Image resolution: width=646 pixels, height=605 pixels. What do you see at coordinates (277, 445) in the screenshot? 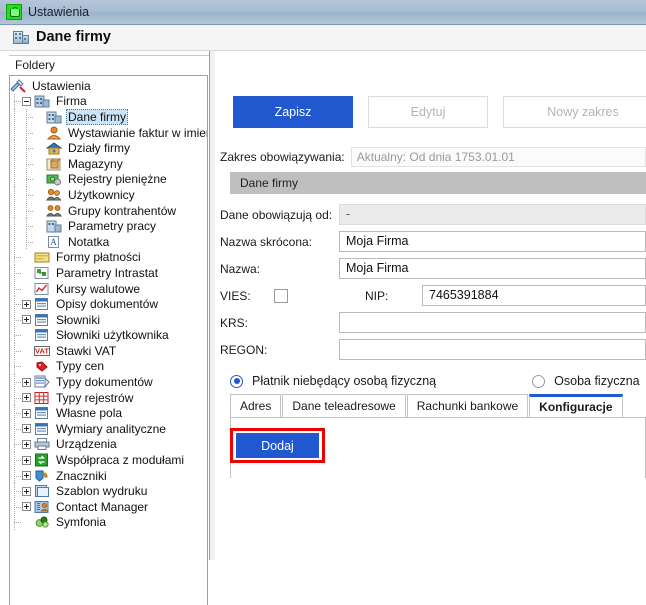
I see `add-button: Dodaj` at bounding box center [277, 445].